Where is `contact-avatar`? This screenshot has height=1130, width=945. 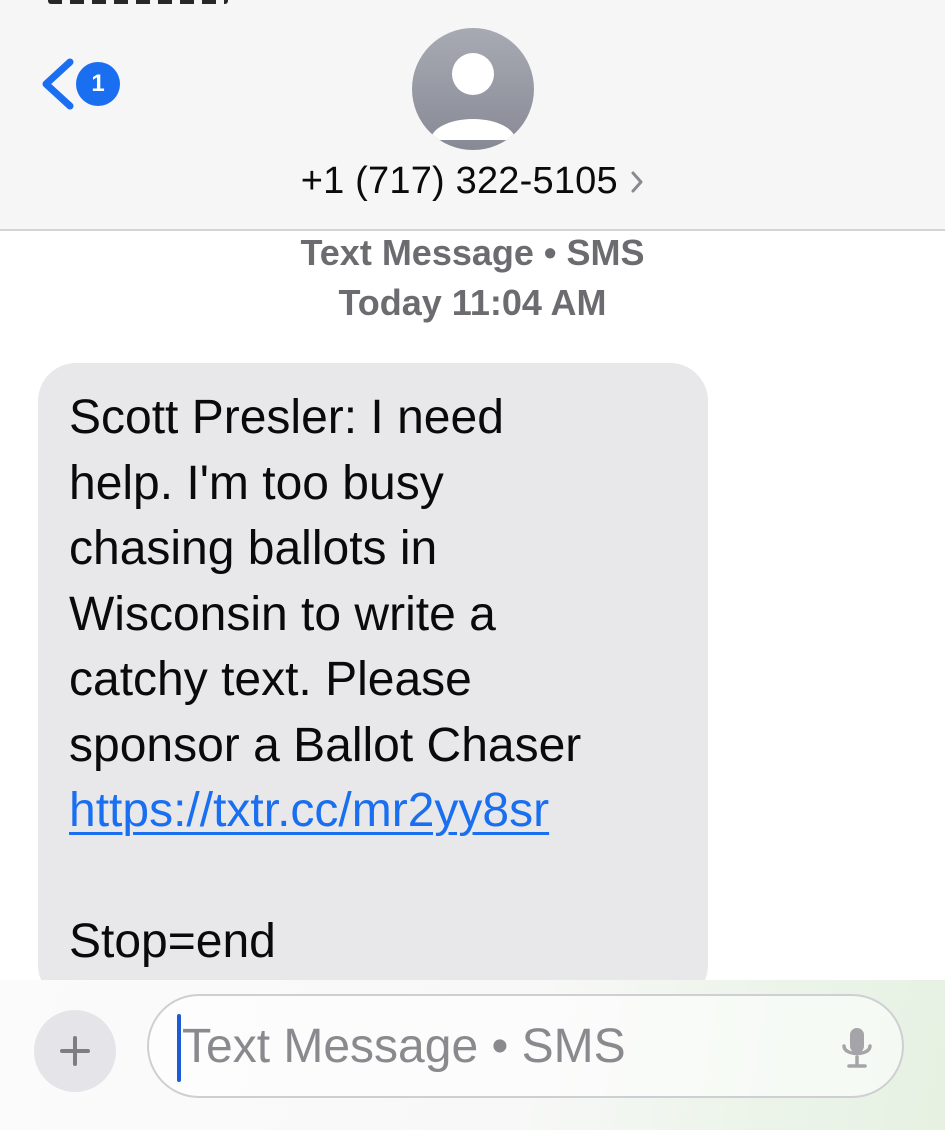 contact-avatar is located at coordinates (473, 89).